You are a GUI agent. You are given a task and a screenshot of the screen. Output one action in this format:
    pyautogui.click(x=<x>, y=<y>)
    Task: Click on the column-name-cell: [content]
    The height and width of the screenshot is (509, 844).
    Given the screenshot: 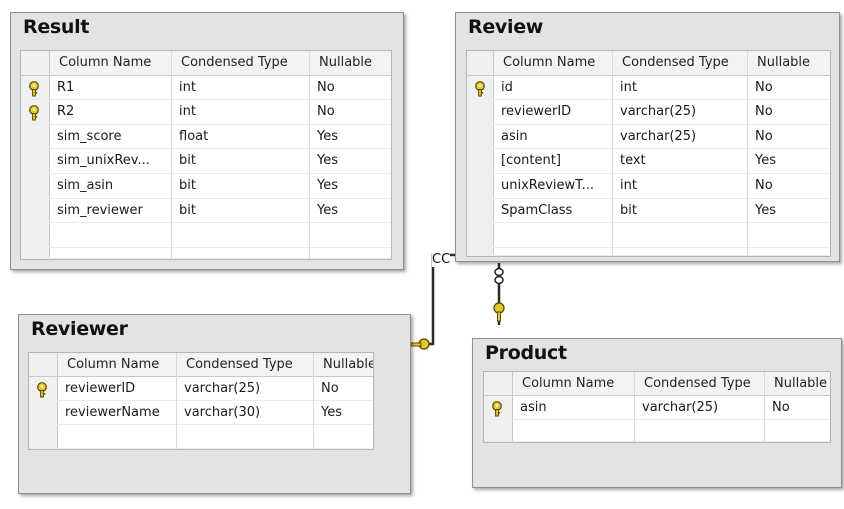 What is the action you would take?
    pyautogui.click(x=531, y=161)
    